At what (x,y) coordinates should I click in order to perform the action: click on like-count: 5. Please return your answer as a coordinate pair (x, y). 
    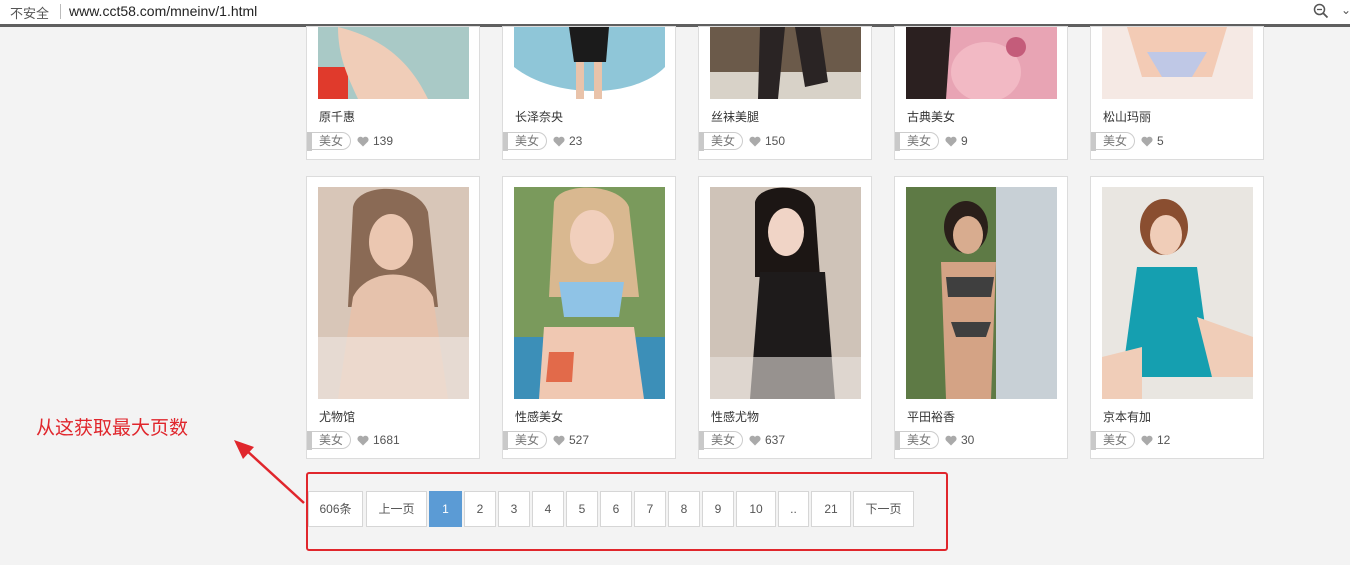
    Looking at the image, I should click on (1160, 141).